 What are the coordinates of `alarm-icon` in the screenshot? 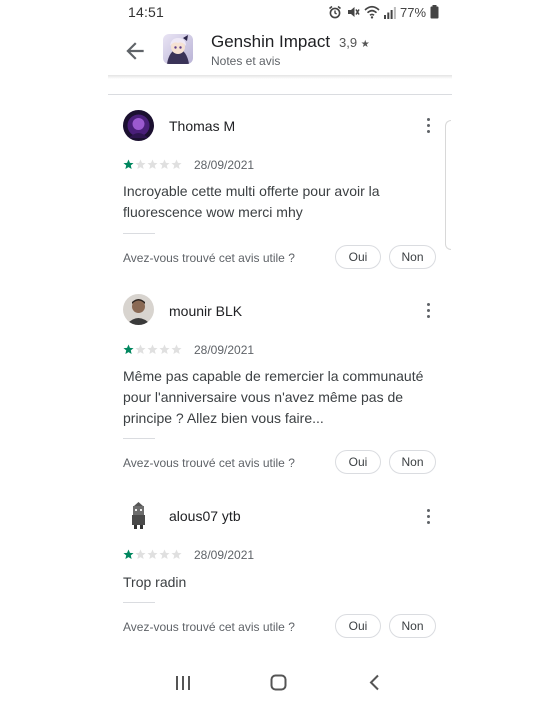 It's located at (335, 12).